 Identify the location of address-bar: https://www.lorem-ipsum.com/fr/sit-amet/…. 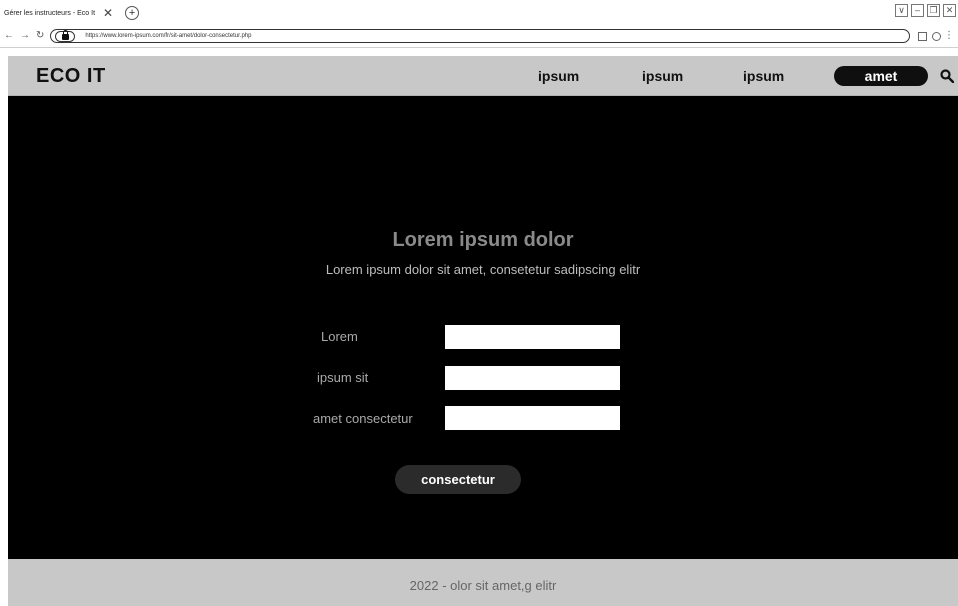
(480, 36).